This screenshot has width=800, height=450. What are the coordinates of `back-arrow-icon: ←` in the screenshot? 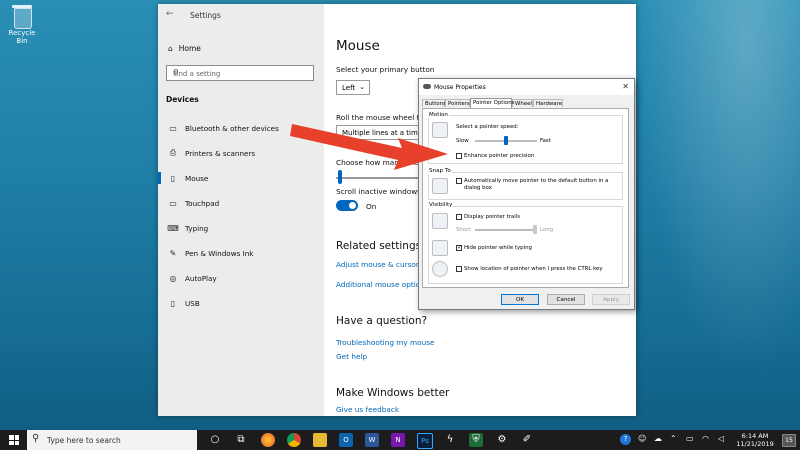 It's located at (170, 14).